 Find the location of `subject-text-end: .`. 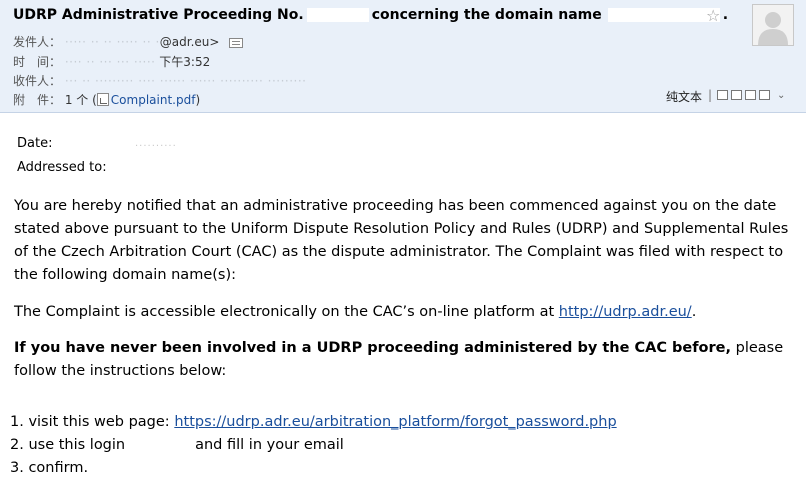

subject-text-end: . is located at coordinates (725, 15).